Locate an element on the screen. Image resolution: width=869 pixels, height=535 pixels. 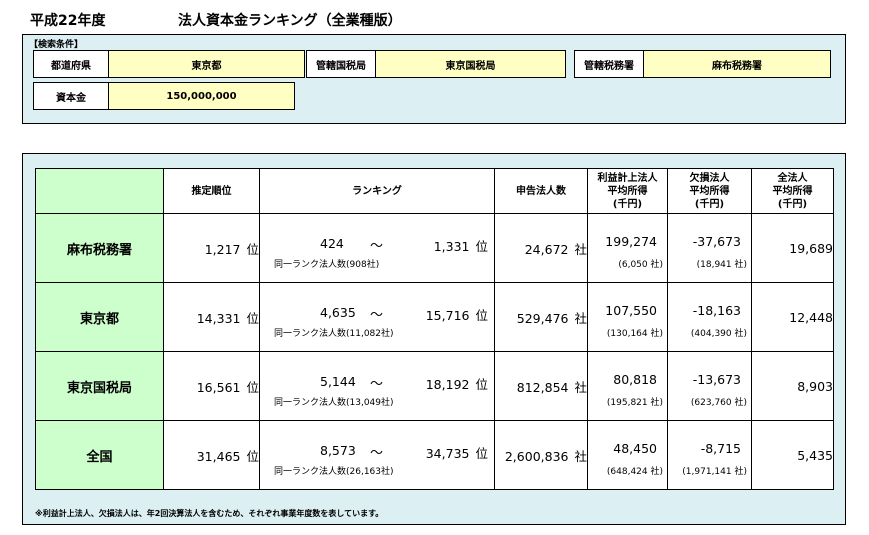
rank-low: 424 is located at coordinates (332, 243).